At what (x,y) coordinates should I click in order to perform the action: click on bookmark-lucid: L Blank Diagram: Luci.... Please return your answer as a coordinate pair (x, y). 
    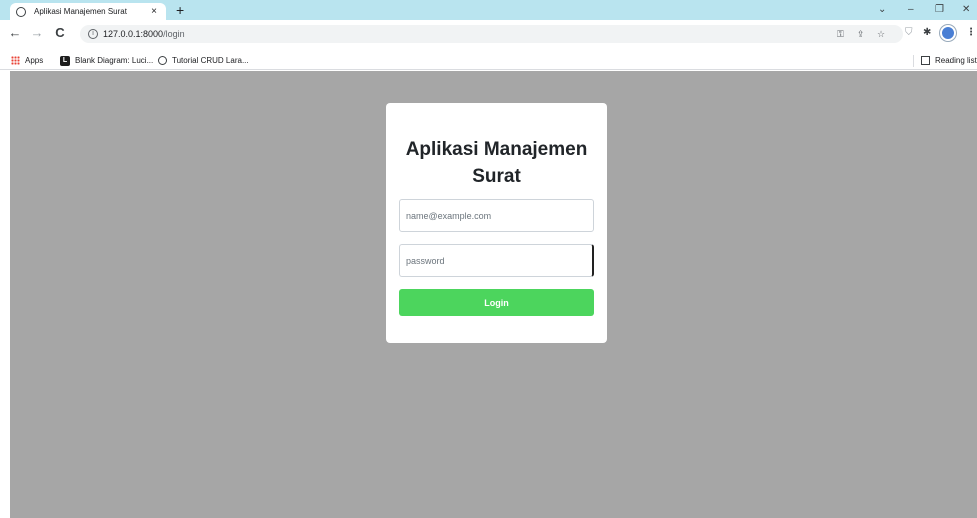
    Looking at the image, I should click on (106, 60).